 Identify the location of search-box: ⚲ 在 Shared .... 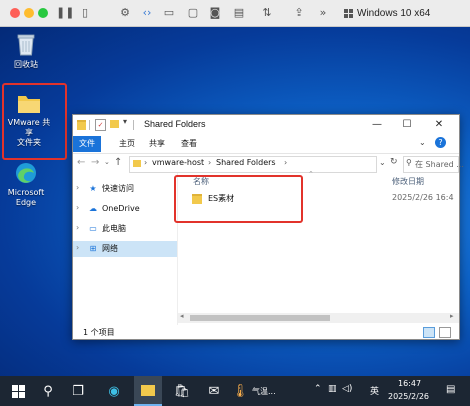
(433, 164).